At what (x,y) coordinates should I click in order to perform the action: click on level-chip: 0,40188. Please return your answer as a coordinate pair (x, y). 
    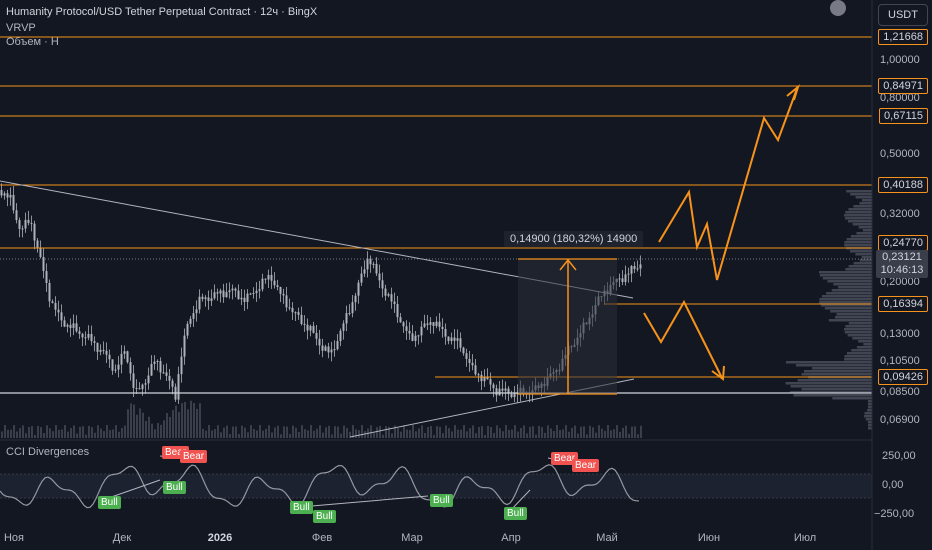
    Looking at the image, I should click on (903, 185).